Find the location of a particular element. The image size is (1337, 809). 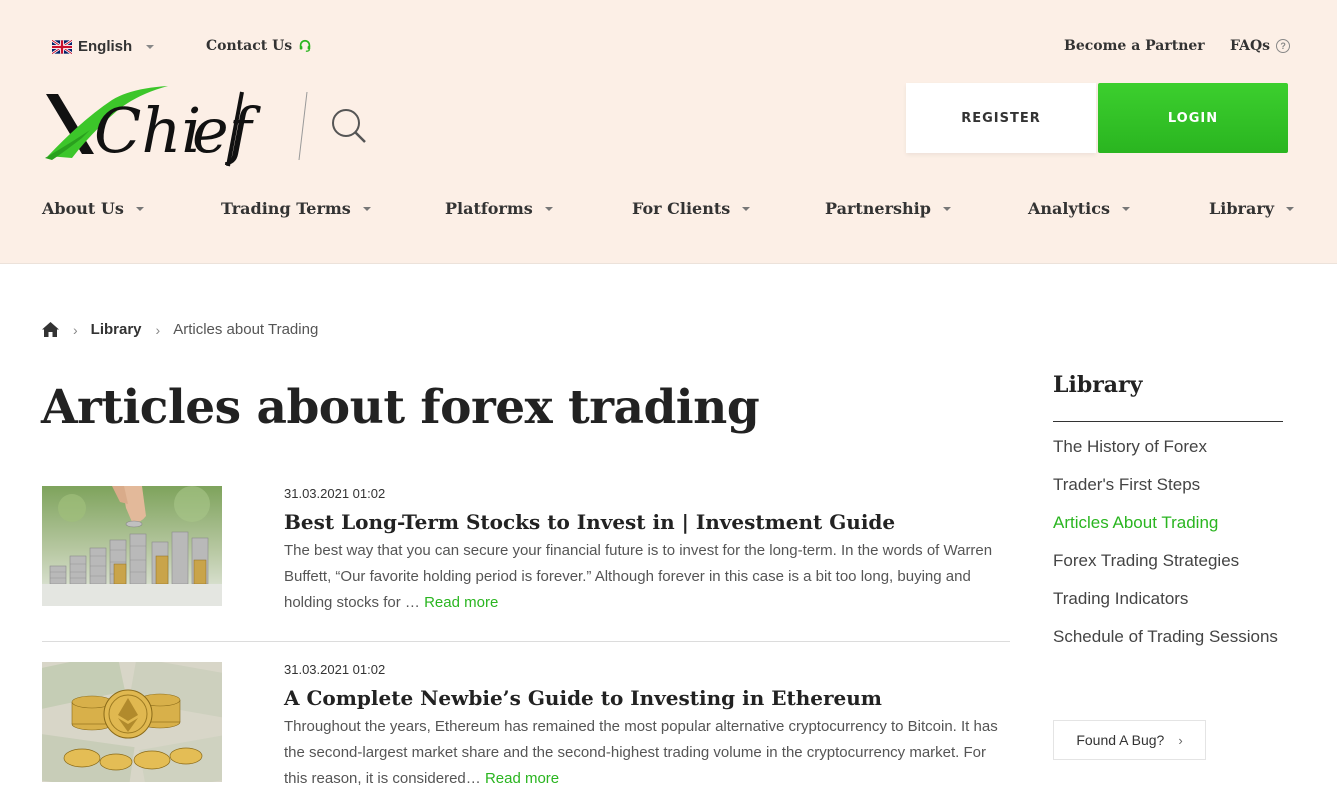

become-partner-label: Become a Partner is located at coordinates (1134, 46).